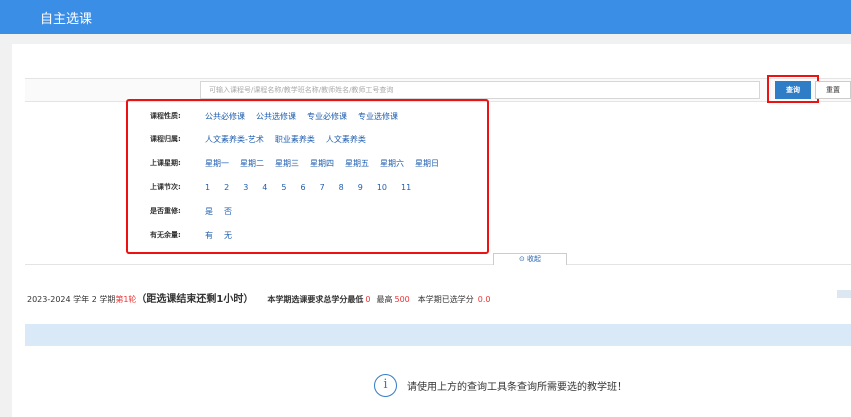 Image resolution: width=851 pixels, height=417 pixels. Describe the element at coordinates (534, 259) in the screenshot. I see `collapse-label: 收起` at that location.